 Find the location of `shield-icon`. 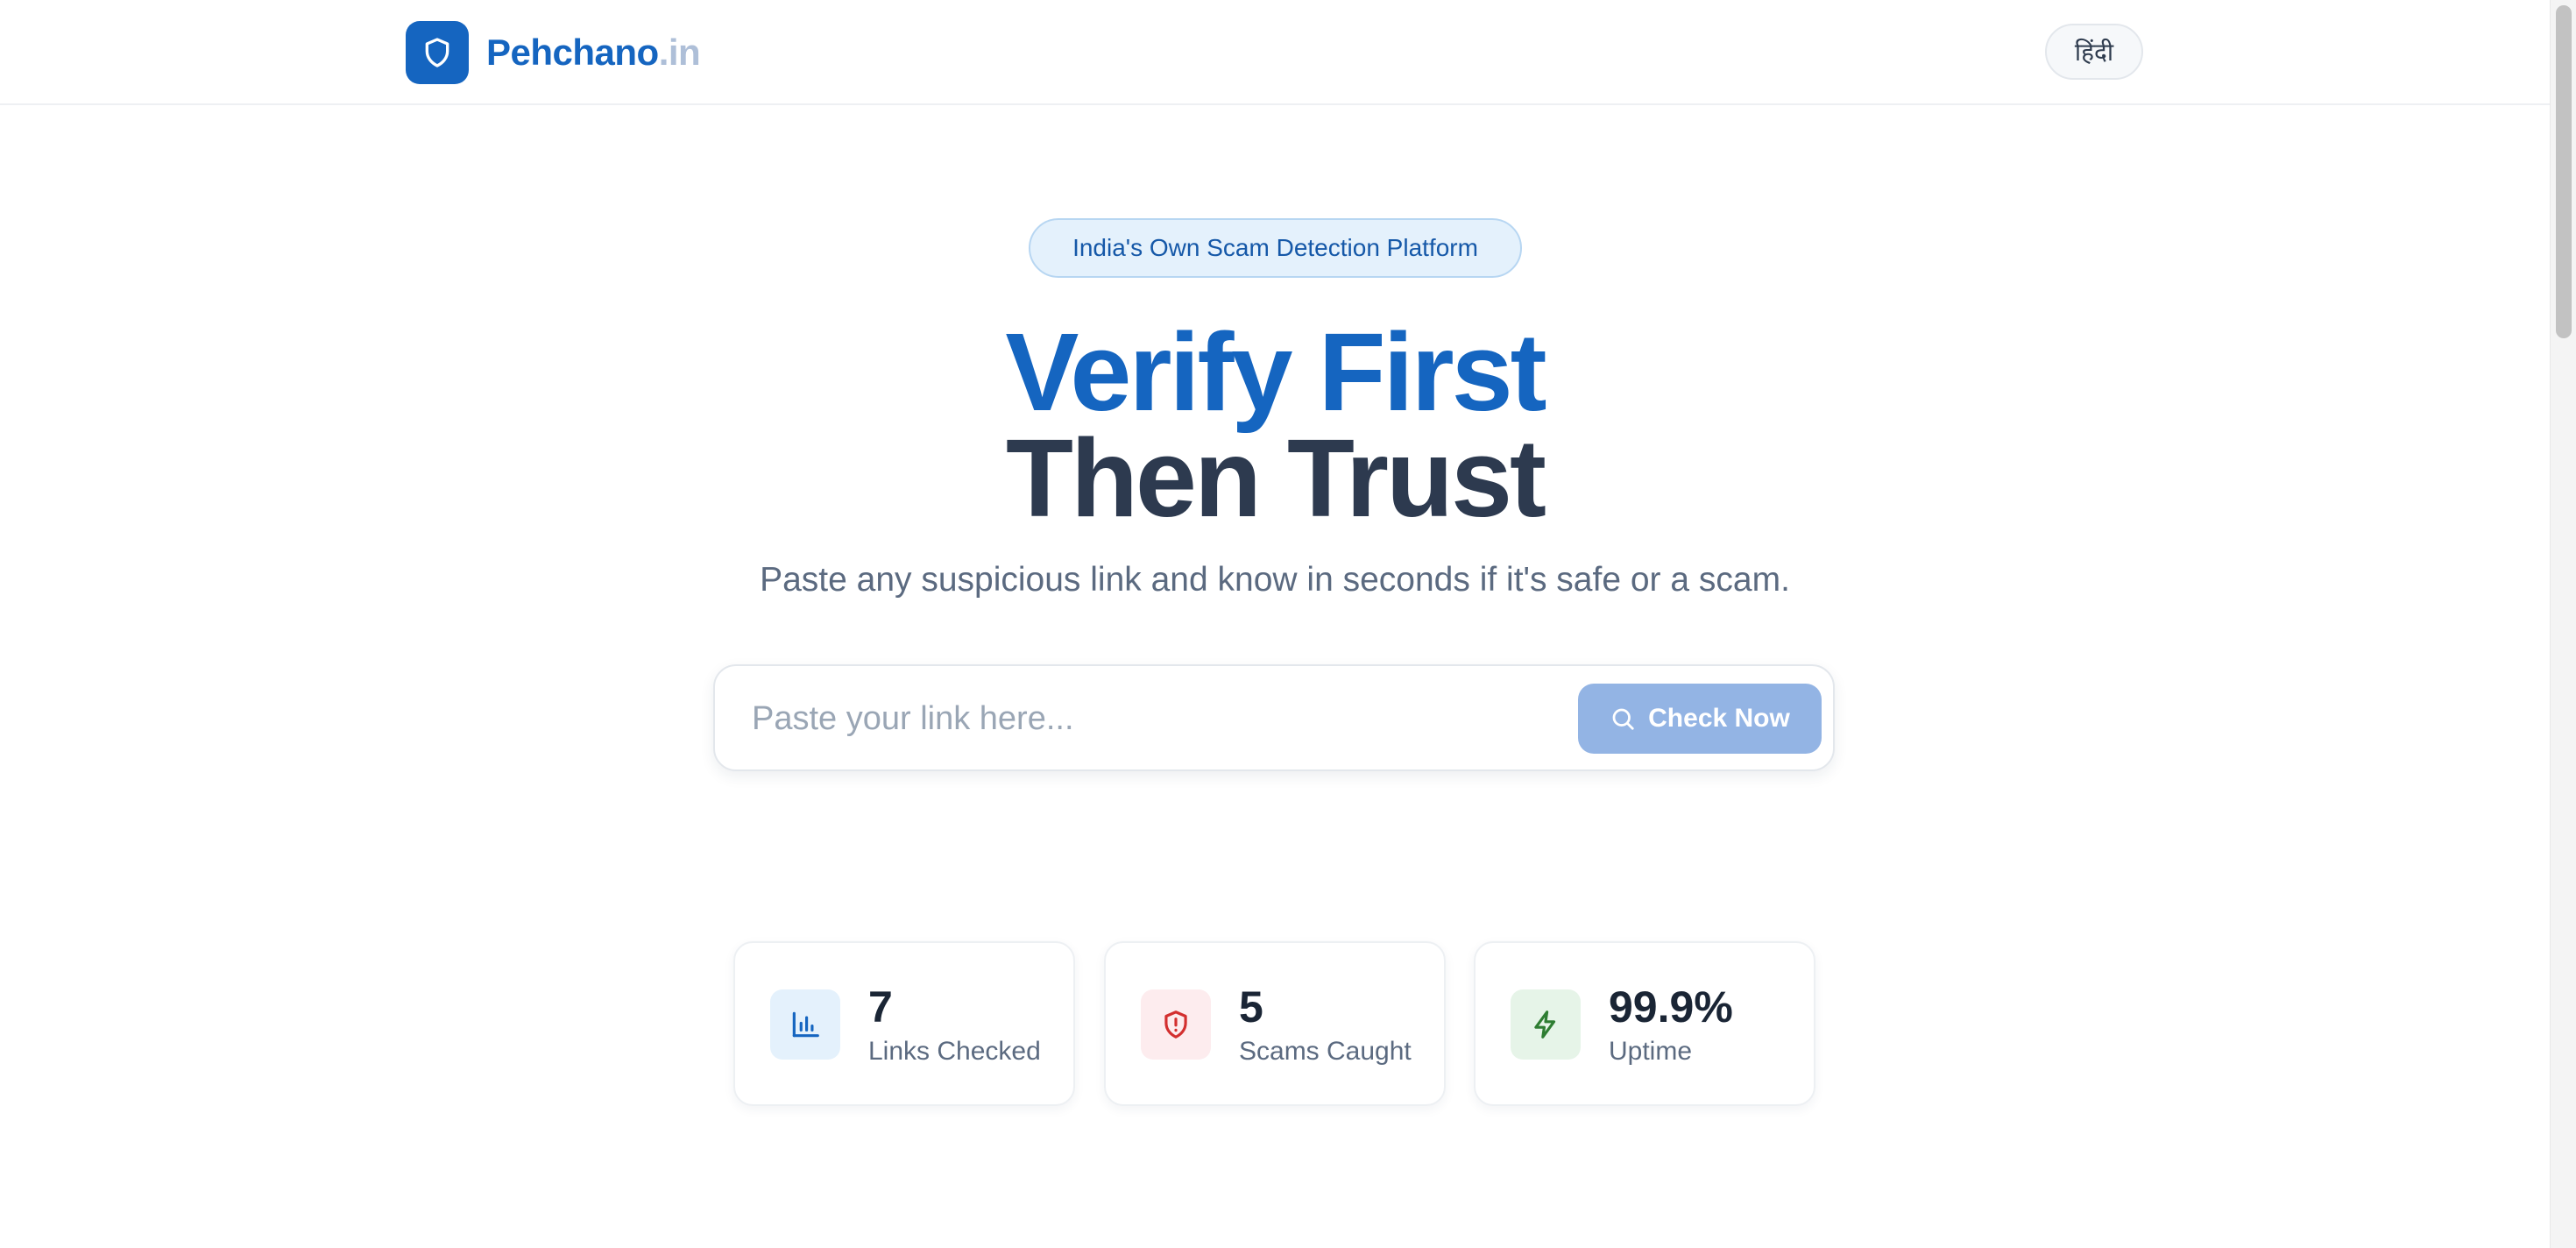

shield-icon is located at coordinates (437, 52).